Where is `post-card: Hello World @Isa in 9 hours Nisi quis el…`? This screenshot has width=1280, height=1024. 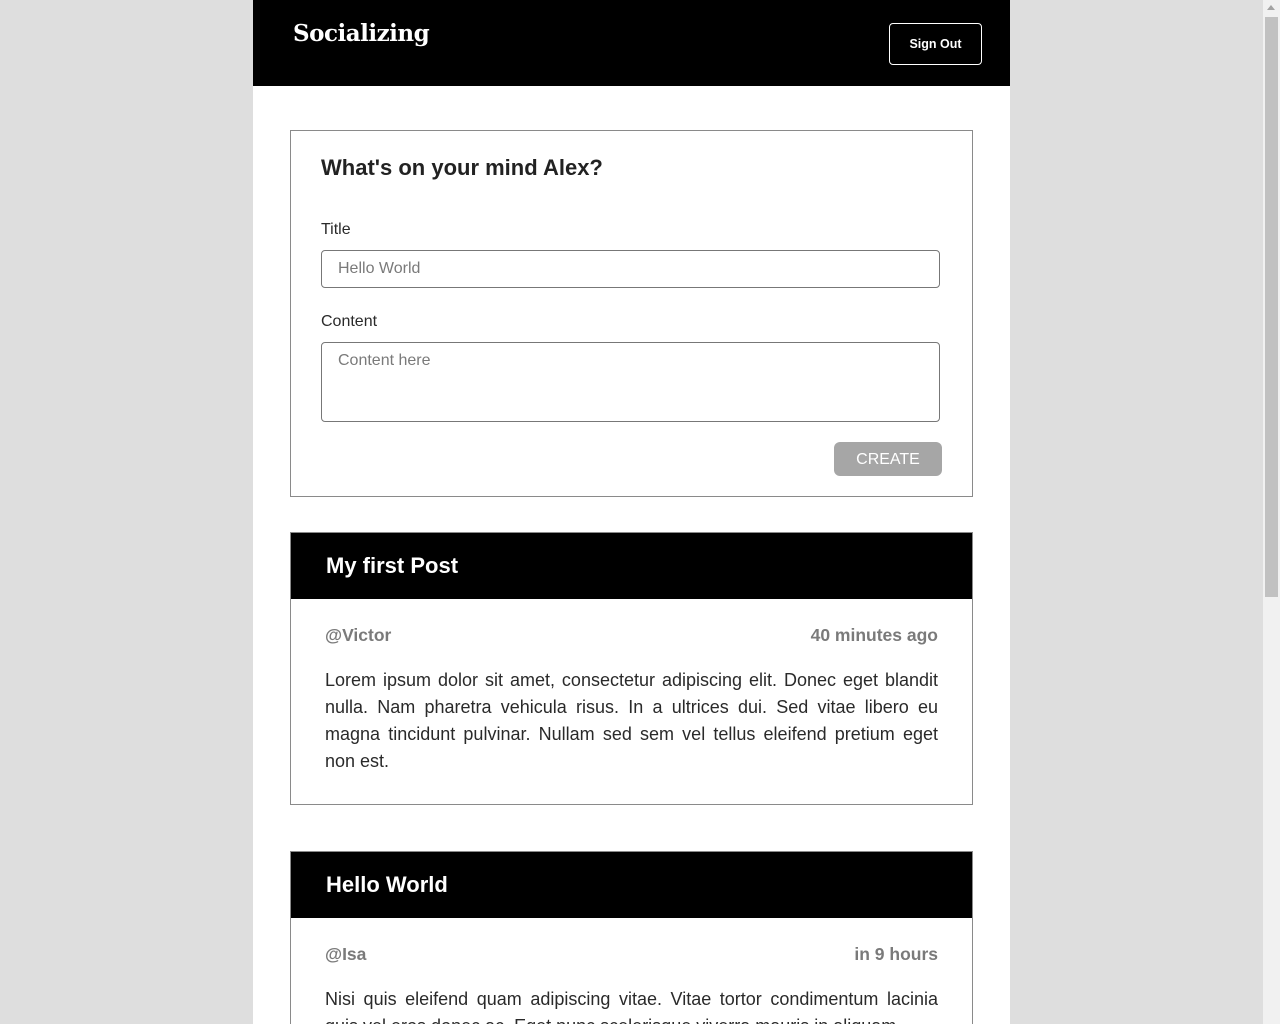
post-card: Hello World @Isa in 9 hours Nisi quis el… is located at coordinates (631, 937).